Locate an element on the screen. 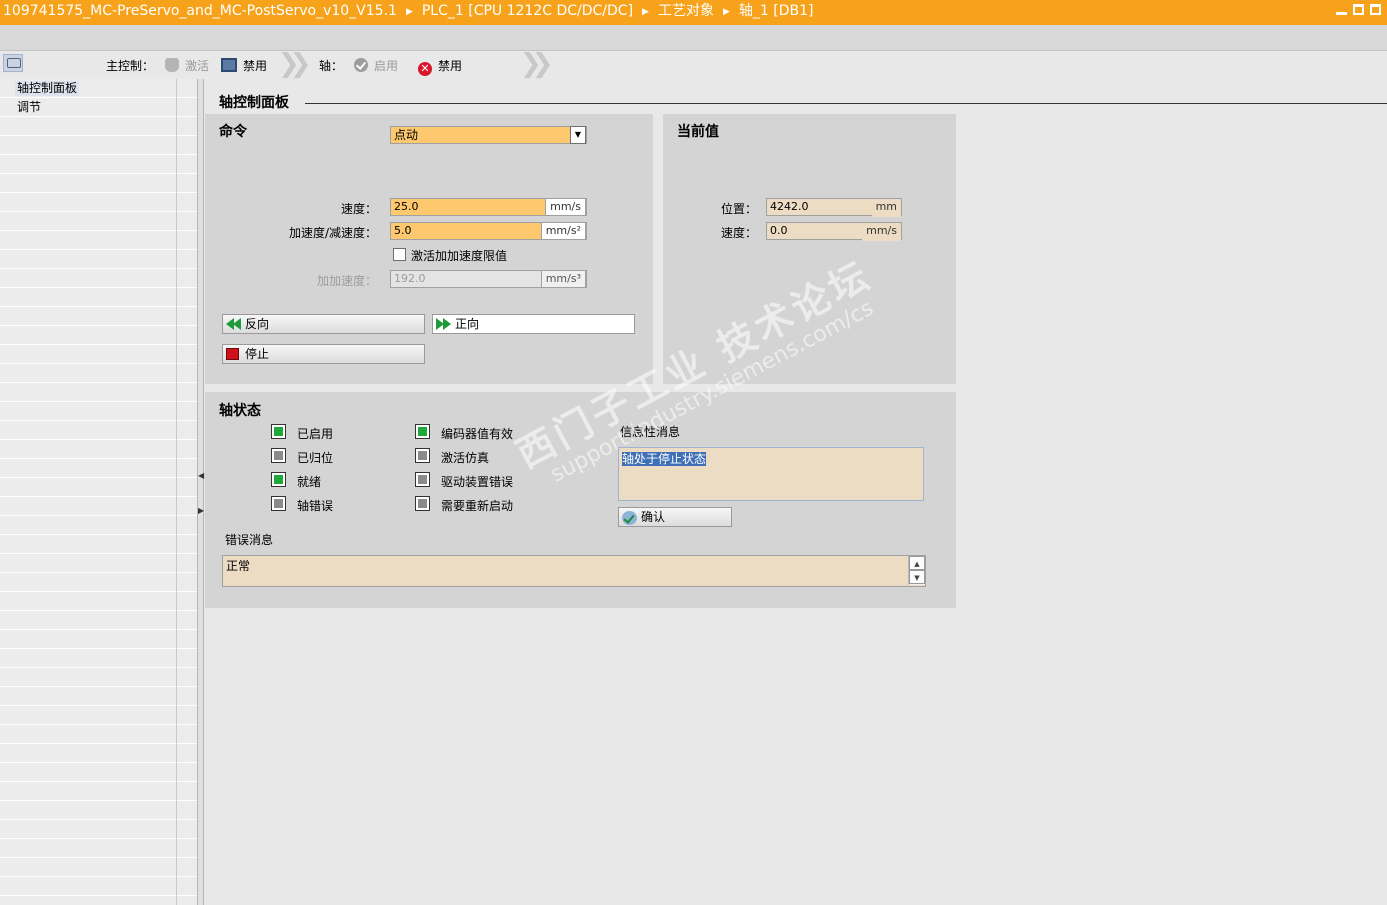 The height and width of the screenshot is (905, 1387). error-scrollbar: ▲ ▼ is located at coordinates (916, 570).